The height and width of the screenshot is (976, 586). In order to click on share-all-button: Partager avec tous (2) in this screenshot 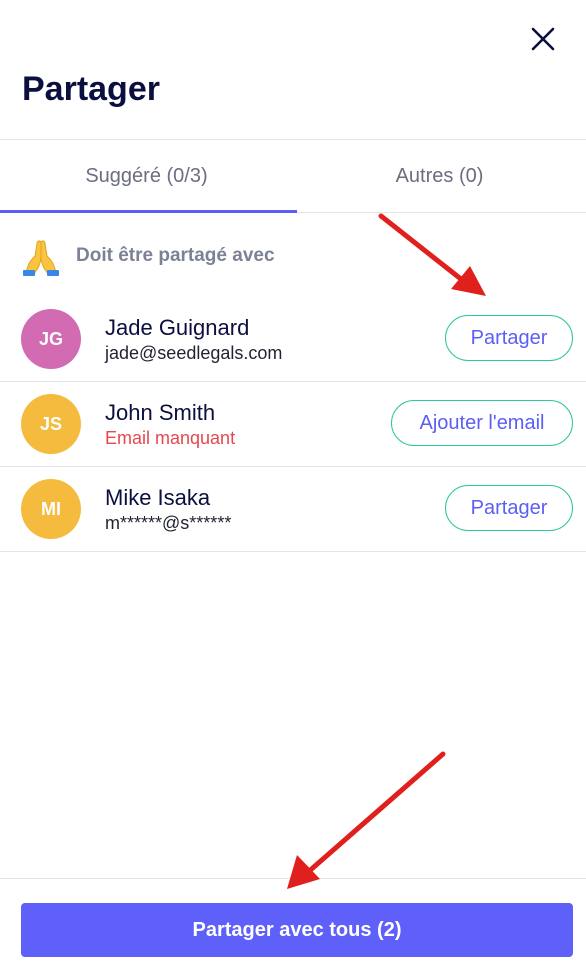, I will do `click(297, 930)`.